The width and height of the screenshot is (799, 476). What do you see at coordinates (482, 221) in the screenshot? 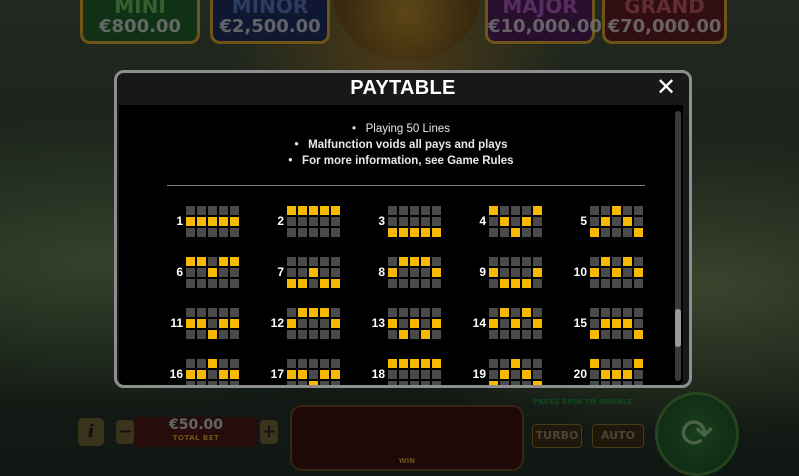
I see `payline-number: 4` at bounding box center [482, 221].